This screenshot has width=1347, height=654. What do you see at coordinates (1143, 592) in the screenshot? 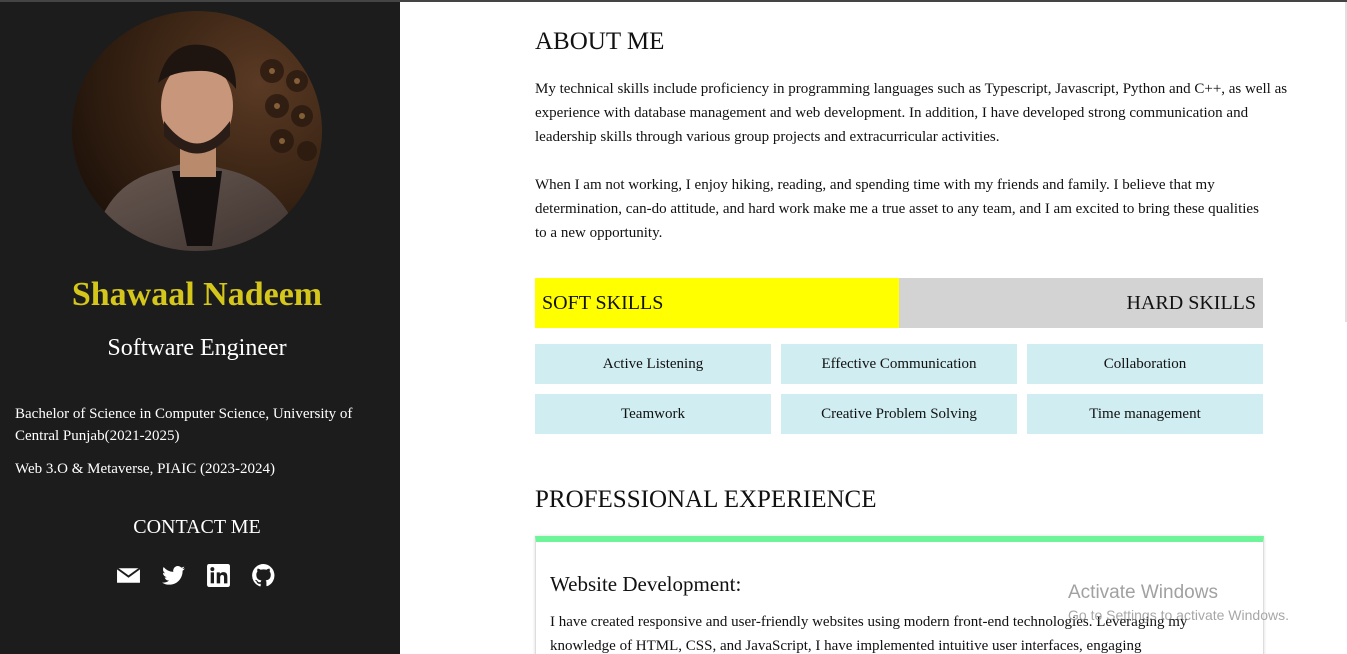
I see `activate-windows-watermark: Activate Windows` at bounding box center [1143, 592].